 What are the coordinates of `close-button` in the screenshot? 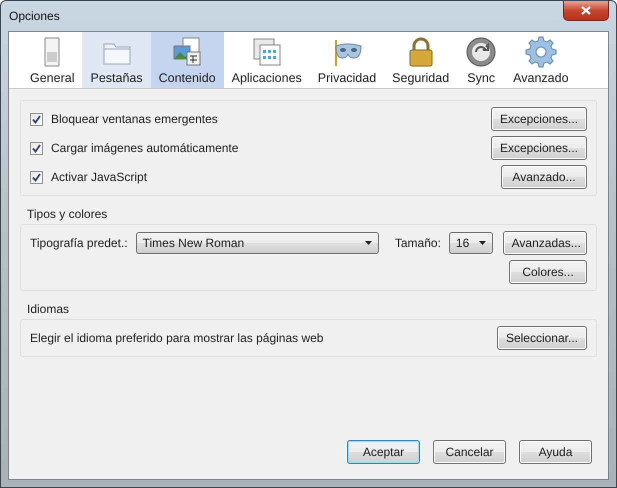 It's located at (586, 11).